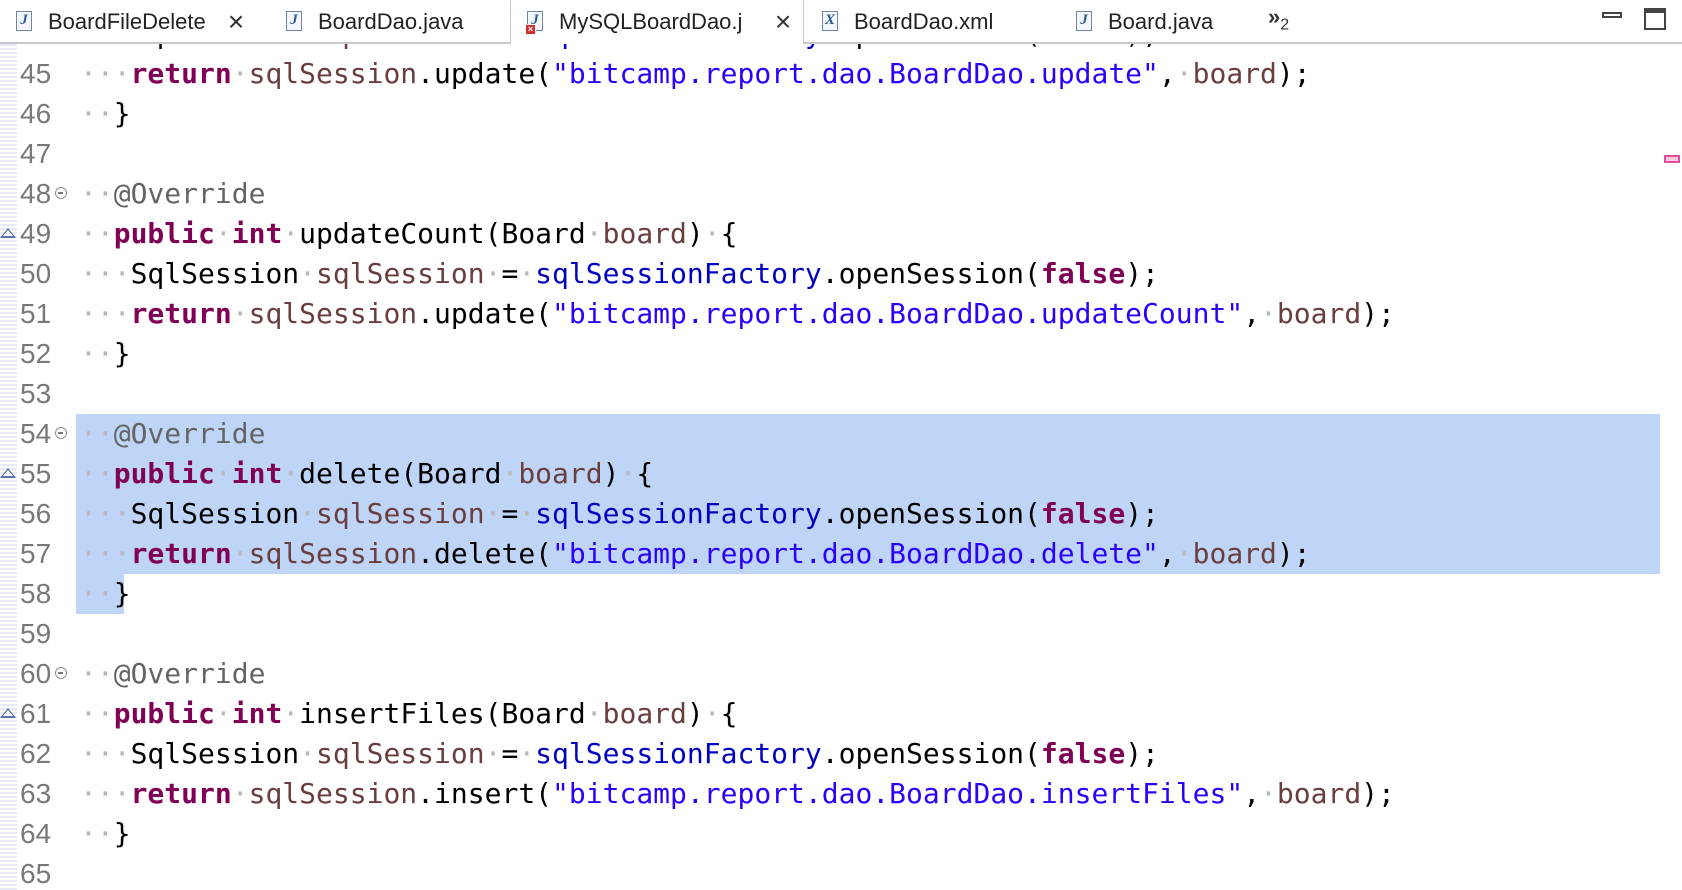  I want to click on tab-mysqlboarddao: J × MySQLBoardDao.j ×, so click(657, 22).